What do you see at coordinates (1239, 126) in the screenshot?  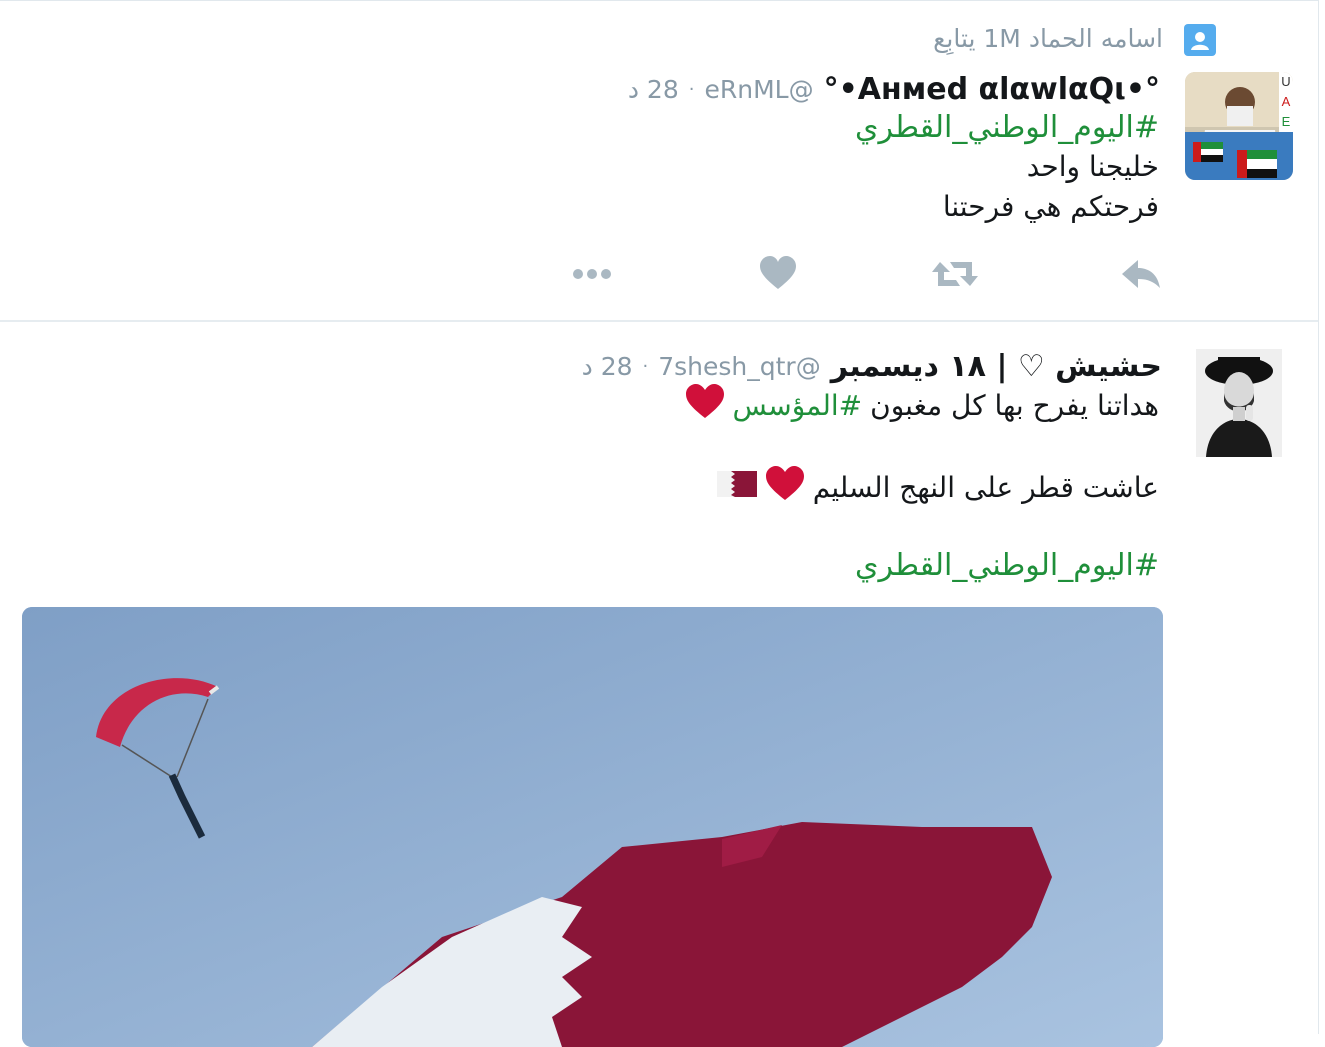 I see `avatar: U A E` at bounding box center [1239, 126].